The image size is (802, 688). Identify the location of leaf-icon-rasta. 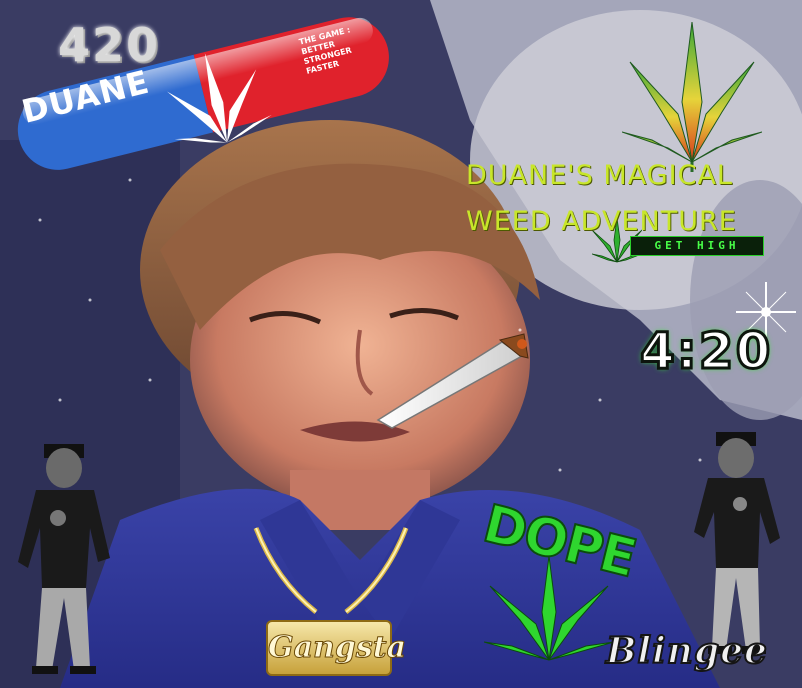
(692, 97).